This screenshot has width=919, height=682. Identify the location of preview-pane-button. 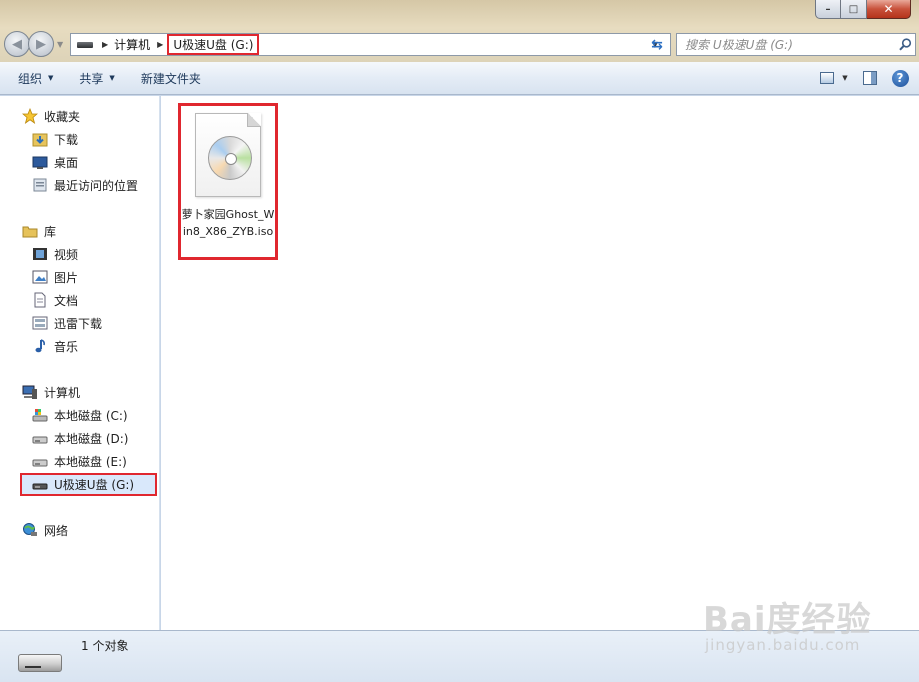
(870, 78).